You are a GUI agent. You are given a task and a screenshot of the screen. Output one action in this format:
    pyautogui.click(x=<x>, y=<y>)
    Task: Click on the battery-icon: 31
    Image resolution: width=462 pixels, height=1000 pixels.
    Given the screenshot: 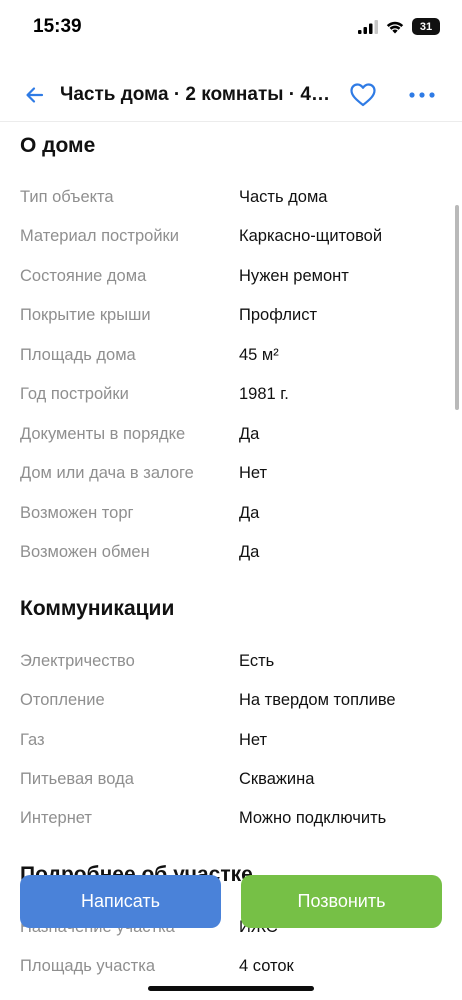 What is the action you would take?
    pyautogui.click(x=426, y=26)
    